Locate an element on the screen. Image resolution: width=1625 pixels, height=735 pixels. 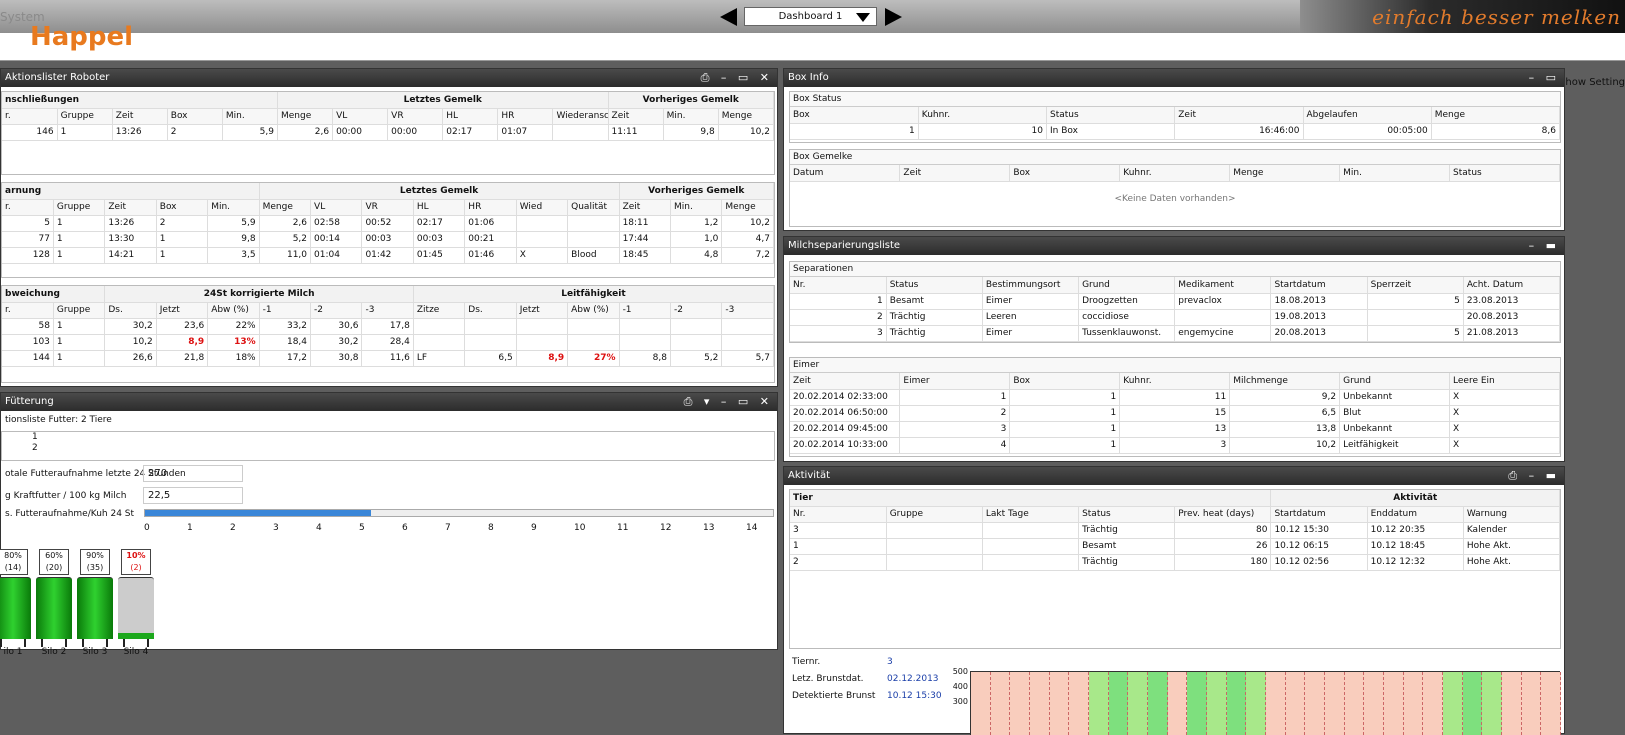
table-row: 20.02.2014 02:33:00 1 1 11 9,2 Unbekannt X is located at coordinates (1175, 397).